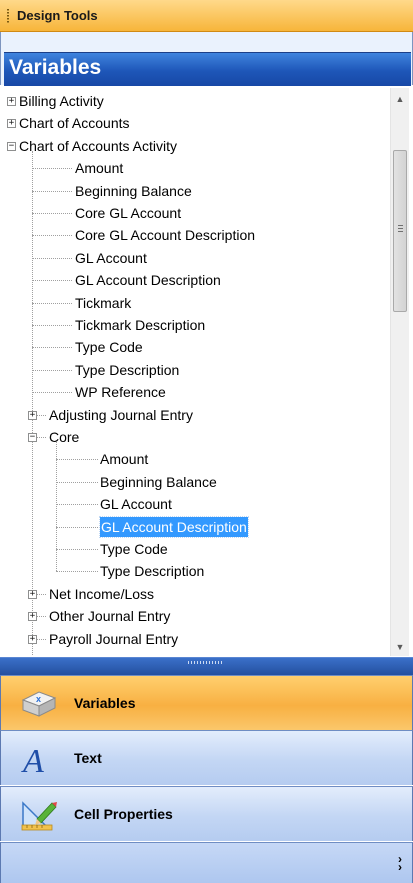 The height and width of the screenshot is (883, 413). I want to click on tree-node-group: + Other Journal Entry, so click(99, 616).